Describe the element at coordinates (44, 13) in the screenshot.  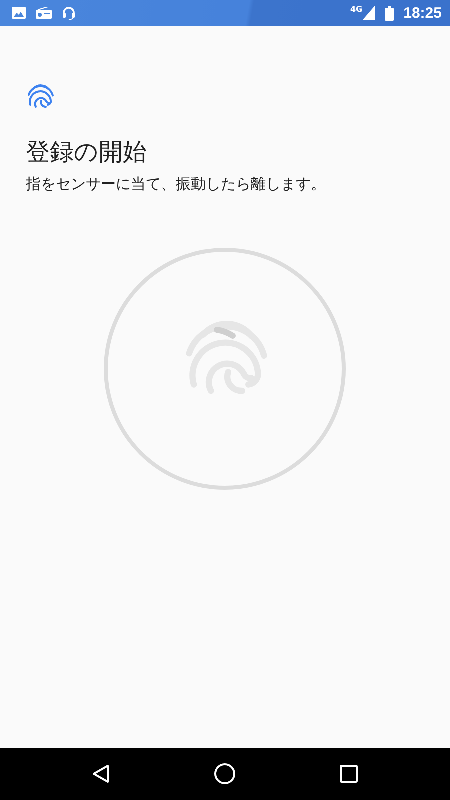
I see `radio-icon` at that location.